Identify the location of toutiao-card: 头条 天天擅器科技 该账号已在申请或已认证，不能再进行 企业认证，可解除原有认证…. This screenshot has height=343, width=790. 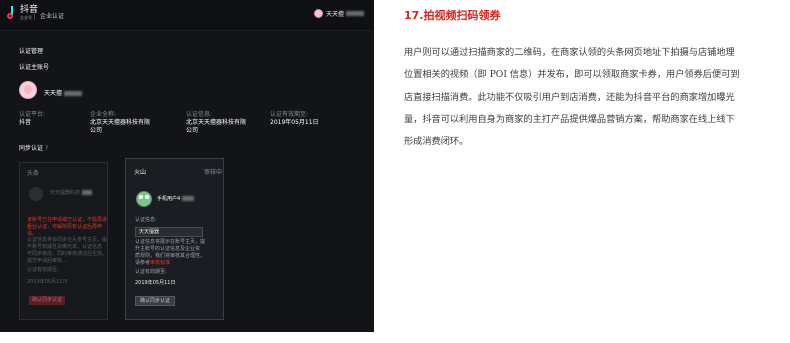
(63, 241).